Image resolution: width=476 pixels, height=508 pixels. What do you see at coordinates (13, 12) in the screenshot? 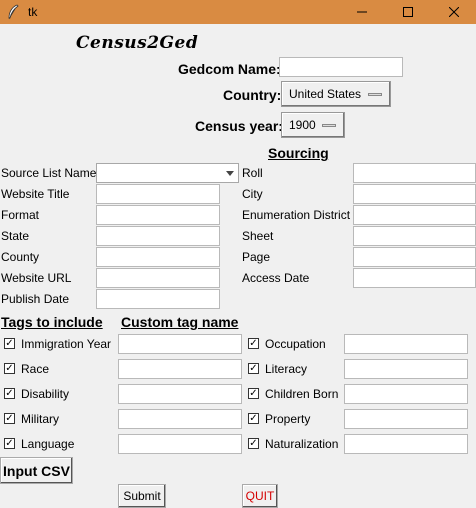
I see `feather-icon` at bounding box center [13, 12].